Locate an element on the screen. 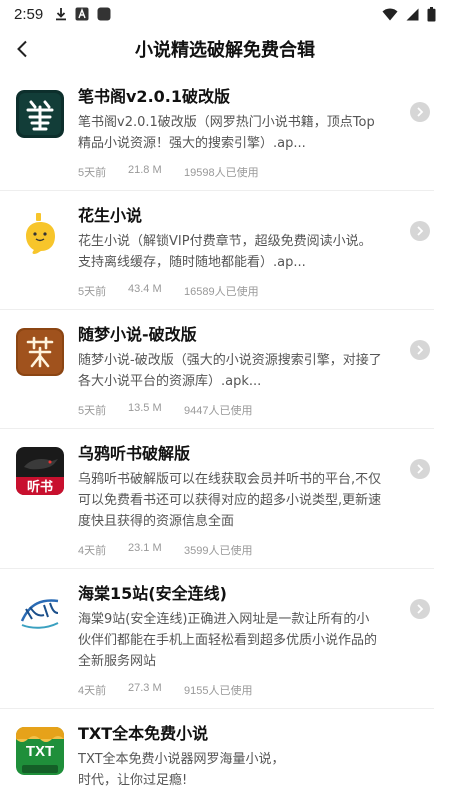  battery-icon is located at coordinates (431, 13).